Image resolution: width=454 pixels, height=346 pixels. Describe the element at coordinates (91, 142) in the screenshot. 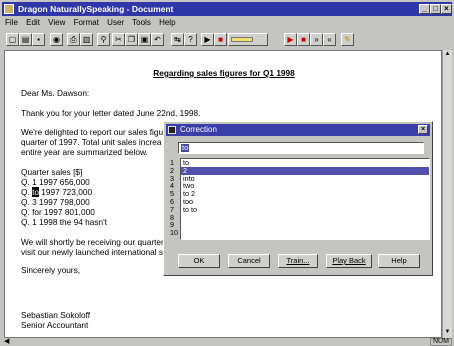

I see `paragraph-2-line-2: quarter of 1997. Total unit sales increa` at that location.